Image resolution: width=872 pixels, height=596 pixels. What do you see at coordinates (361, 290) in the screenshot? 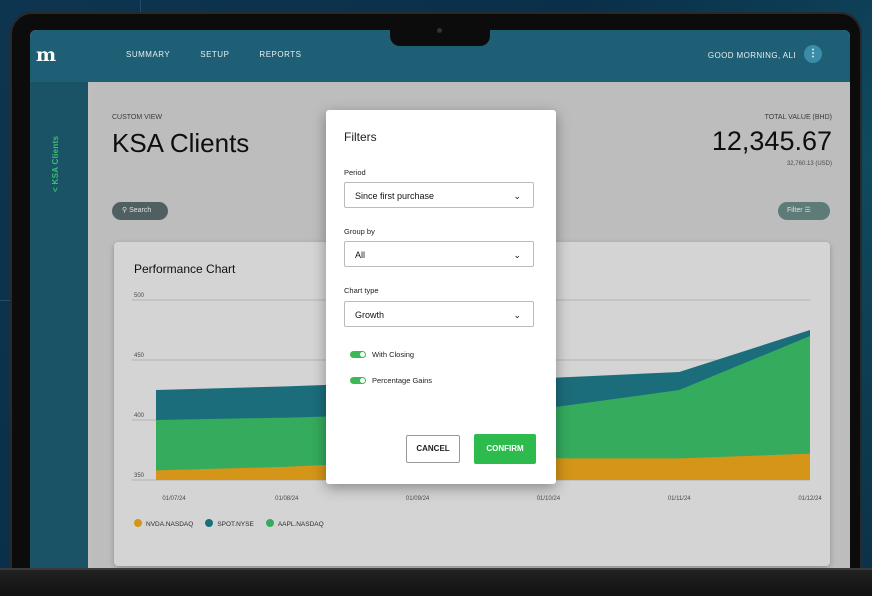
I see `chart-type-label: Chart type` at bounding box center [361, 290].